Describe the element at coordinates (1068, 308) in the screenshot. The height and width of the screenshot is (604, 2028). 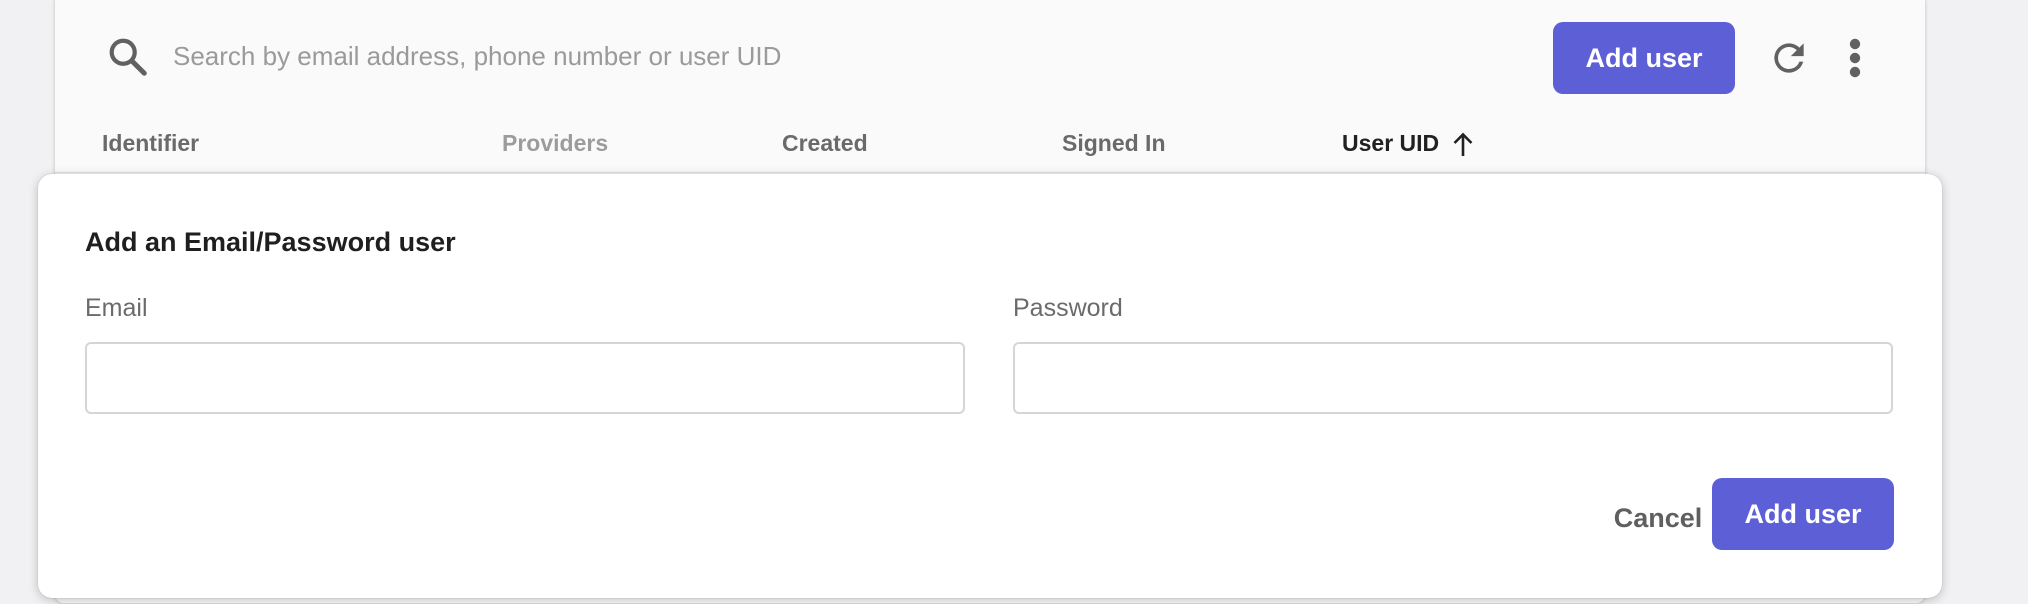
I see `password-label: Password` at that location.